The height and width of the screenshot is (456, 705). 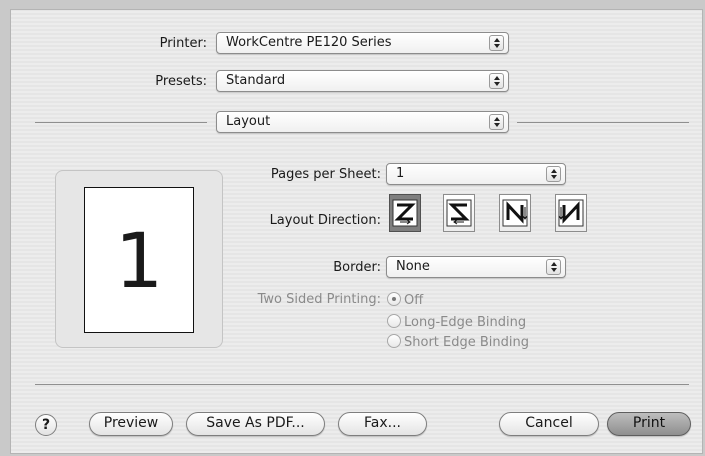 I want to click on layout-direction-label: Layout Direction:, so click(x=325, y=220).